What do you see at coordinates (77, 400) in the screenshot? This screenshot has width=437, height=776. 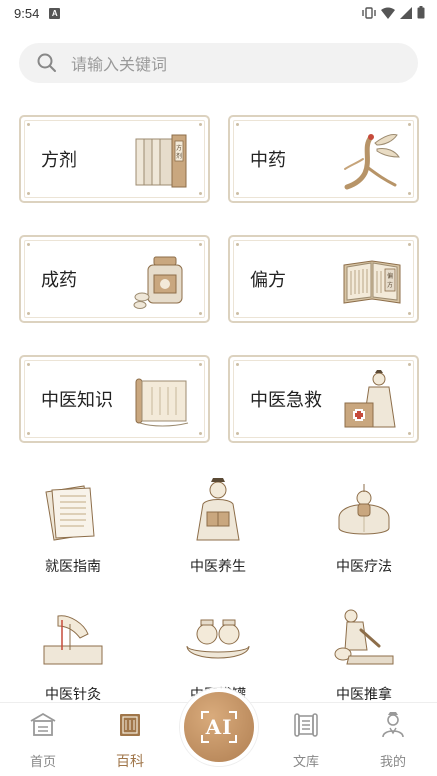 I see `card-label: 中医知识` at bounding box center [77, 400].